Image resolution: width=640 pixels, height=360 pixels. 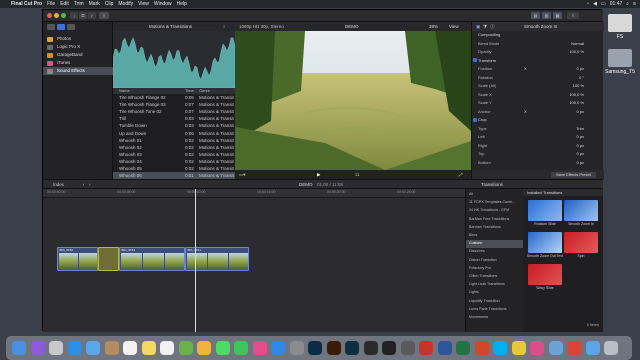 I want to click on video-clip: IMG_0150, so click(x=77, y=259).